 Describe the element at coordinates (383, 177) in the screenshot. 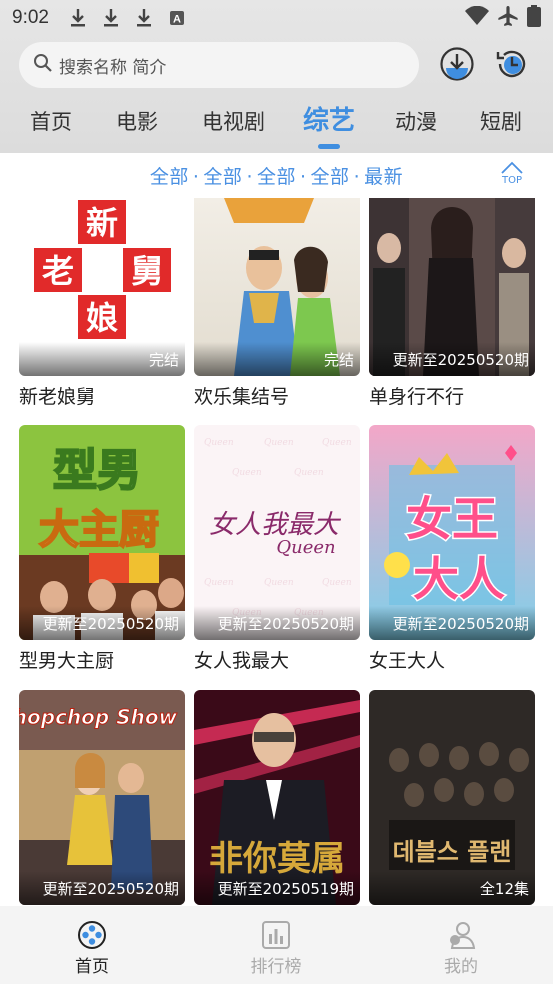

I see `filter-option: 最新` at that location.